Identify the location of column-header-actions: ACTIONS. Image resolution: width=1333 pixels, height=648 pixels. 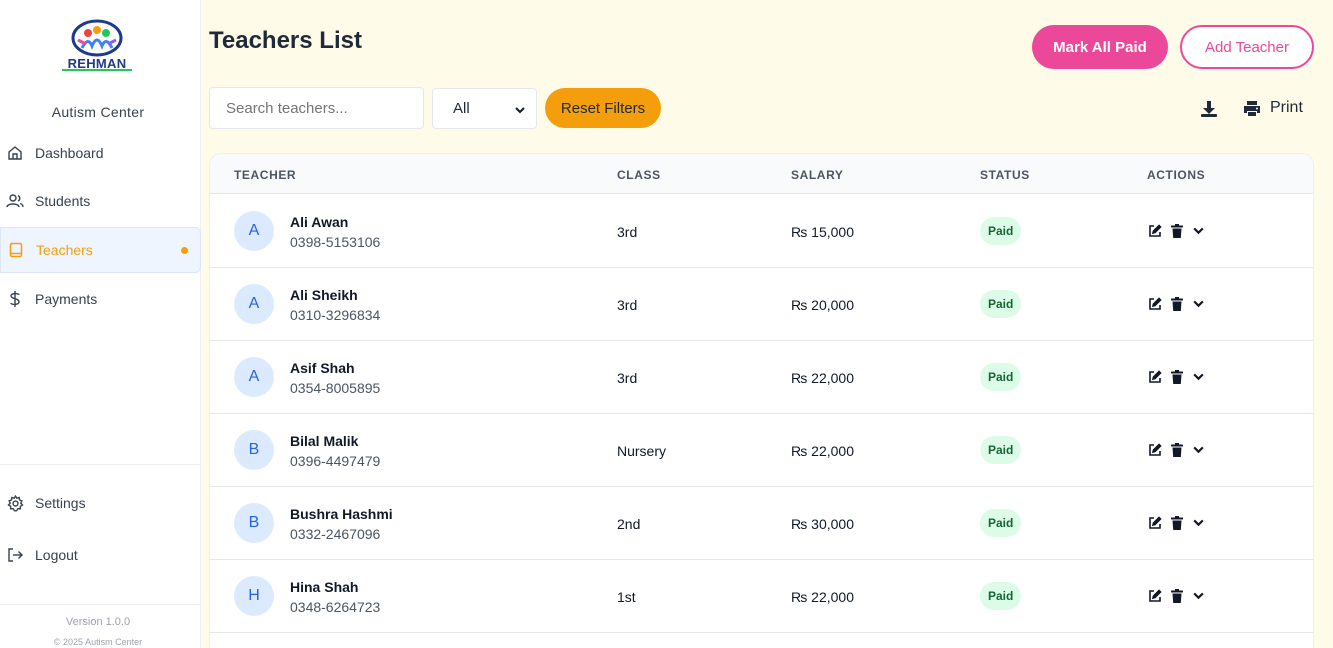
(1176, 175).